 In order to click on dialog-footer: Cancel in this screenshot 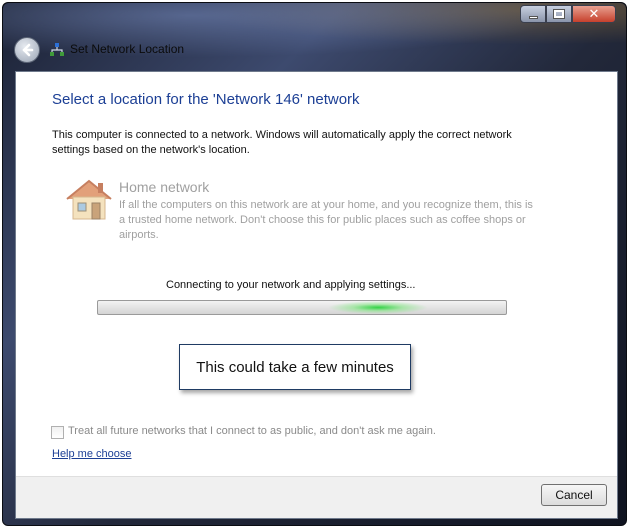, I will do `click(316, 497)`.